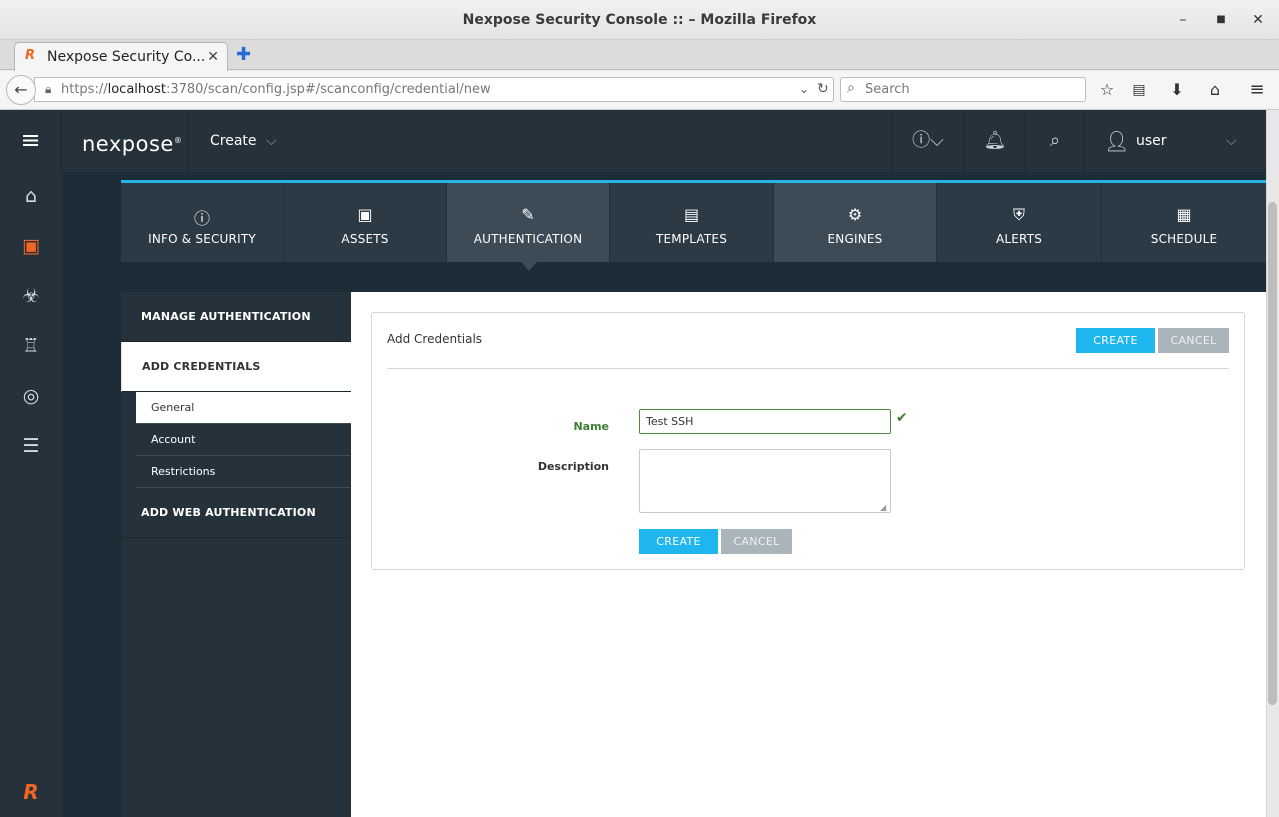 The height and width of the screenshot is (817, 1279). Describe the element at coordinates (365, 239) in the screenshot. I see `tab-label: ASSETS` at that location.